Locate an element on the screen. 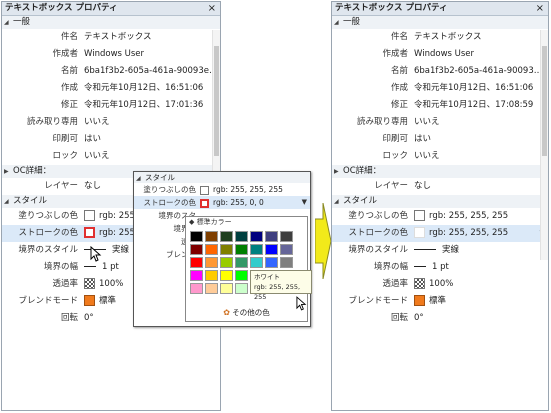 The height and width of the screenshot is (413, 551). property-row: レイヤー なし is located at coordinates (440, 186).